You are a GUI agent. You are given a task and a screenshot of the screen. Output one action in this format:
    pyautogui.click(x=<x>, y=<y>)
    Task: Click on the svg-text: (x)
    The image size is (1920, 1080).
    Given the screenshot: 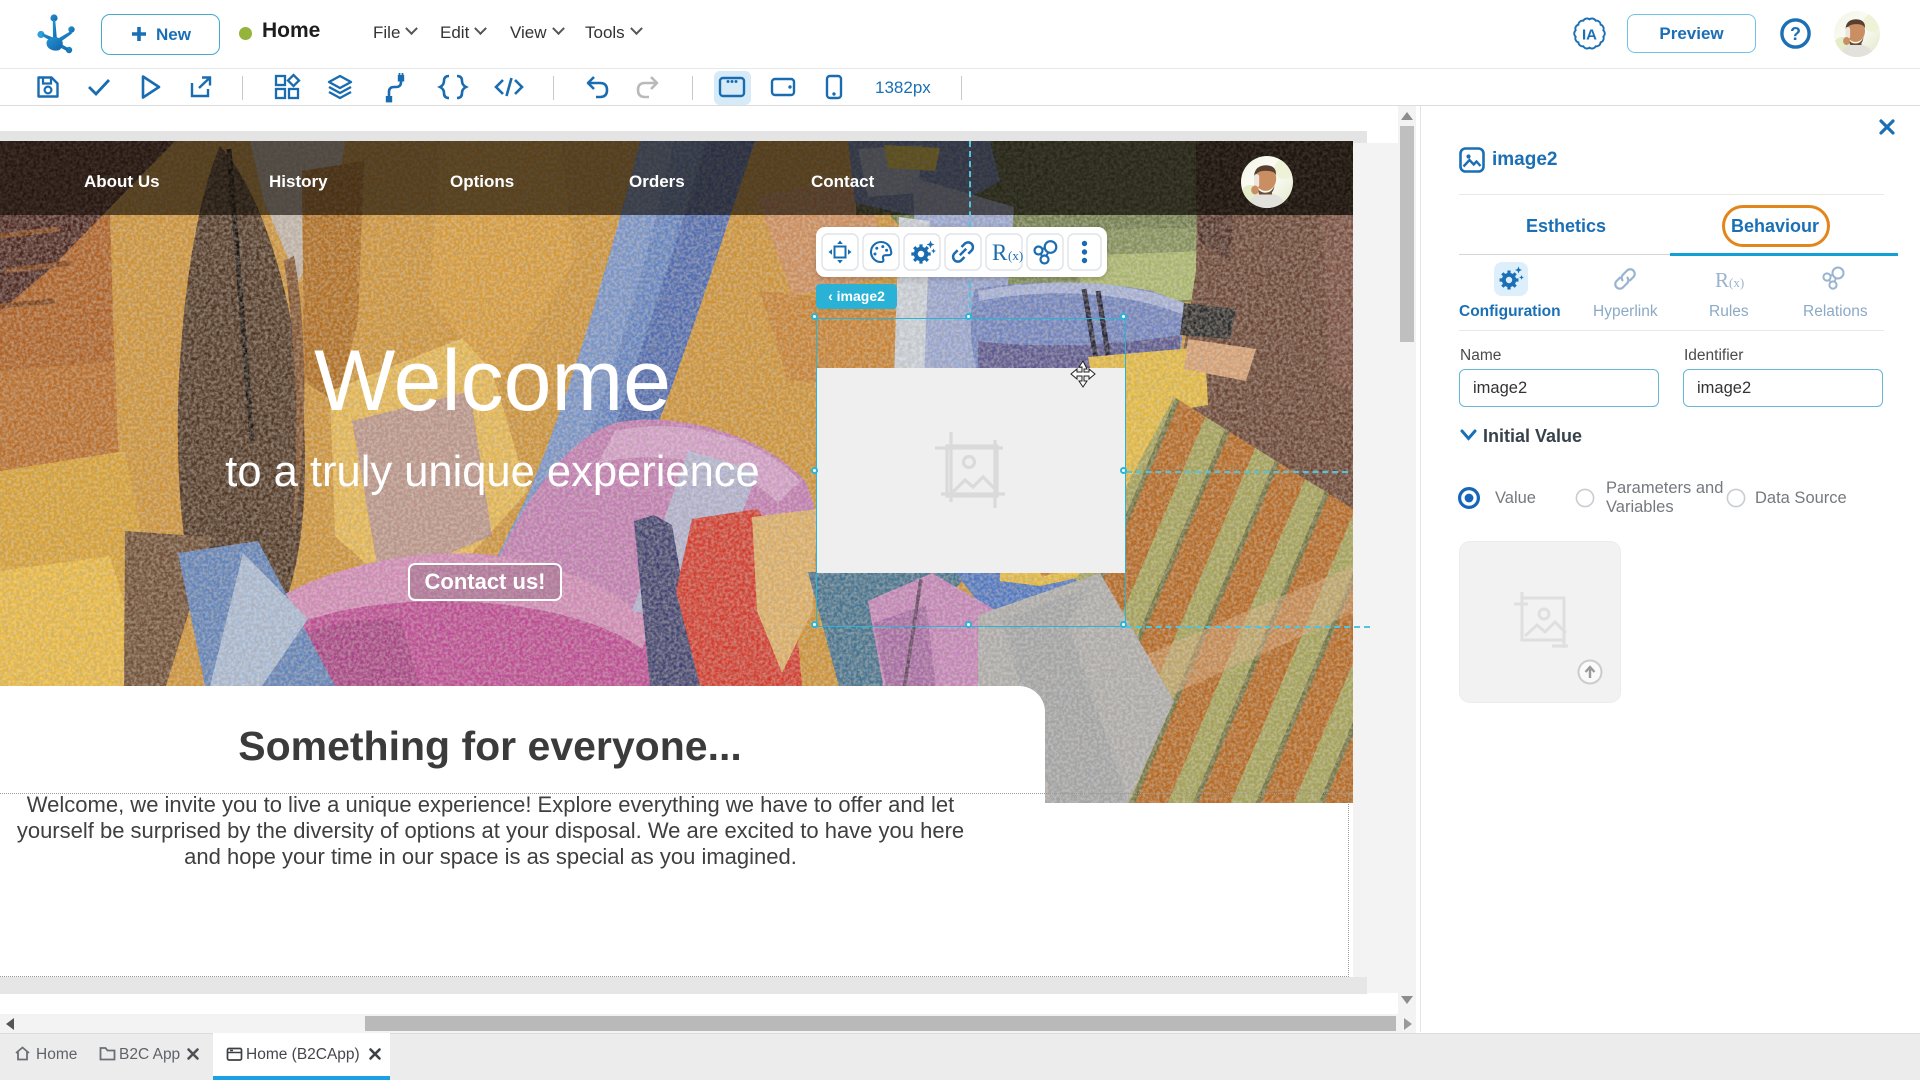 What is the action you would take?
    pyautogui.click(x=1015, y=255)
    